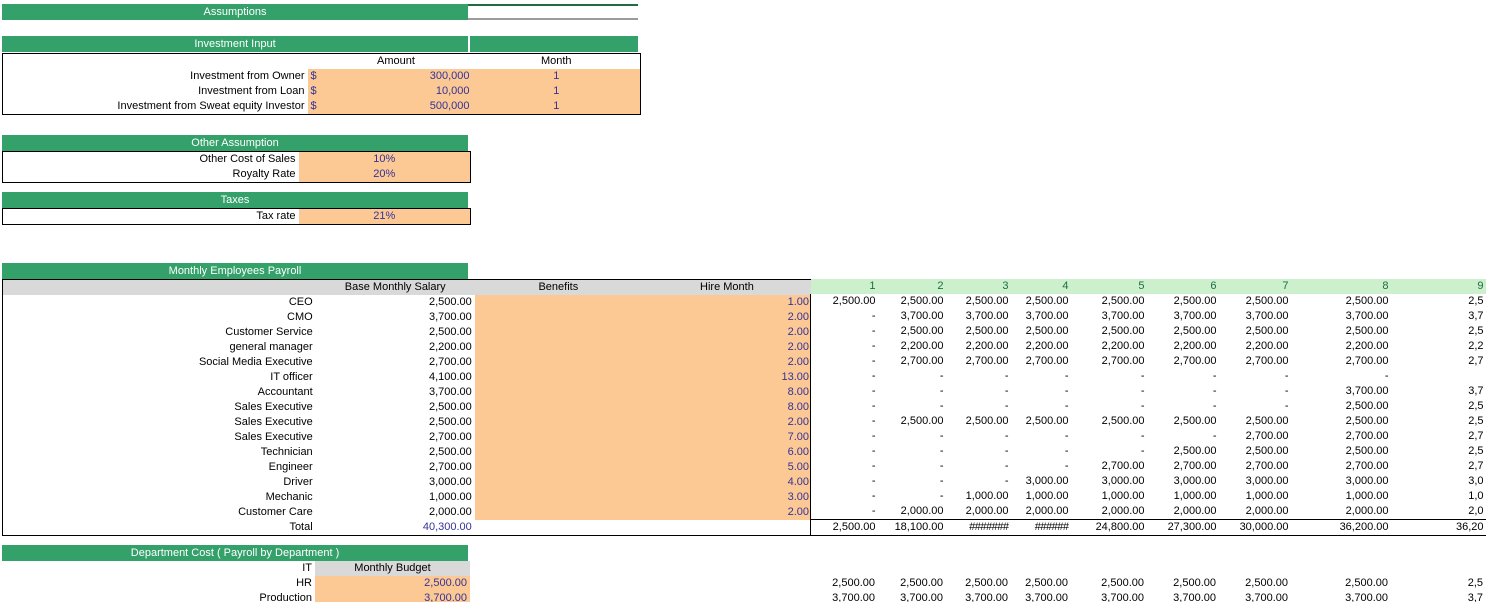  What do you see at coordinates (159, 377) in the screenshot?
I see `payroll-role-label: IT officer` at bounding box center [159, 377].